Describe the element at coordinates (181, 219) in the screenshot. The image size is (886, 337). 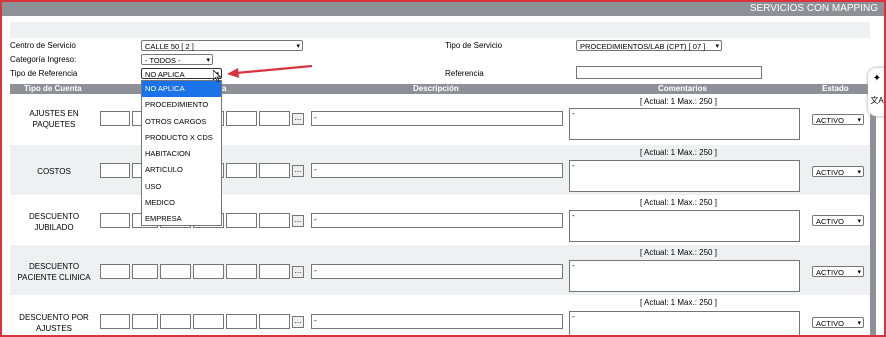
I see `dropdown-option: EMPRESA` at that location.